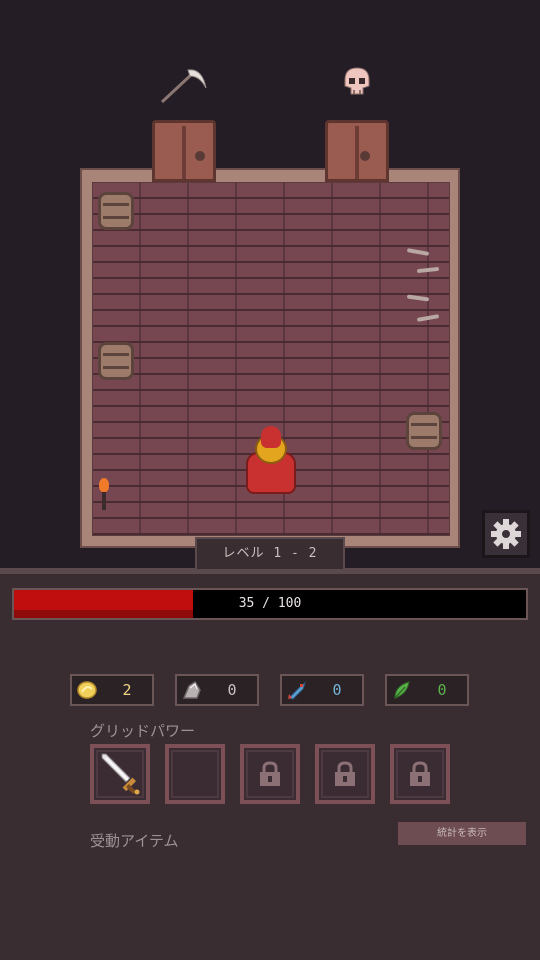 The height and width of the screenshot is (960, 540). I want to click on sword-icon, so click(120, 774).